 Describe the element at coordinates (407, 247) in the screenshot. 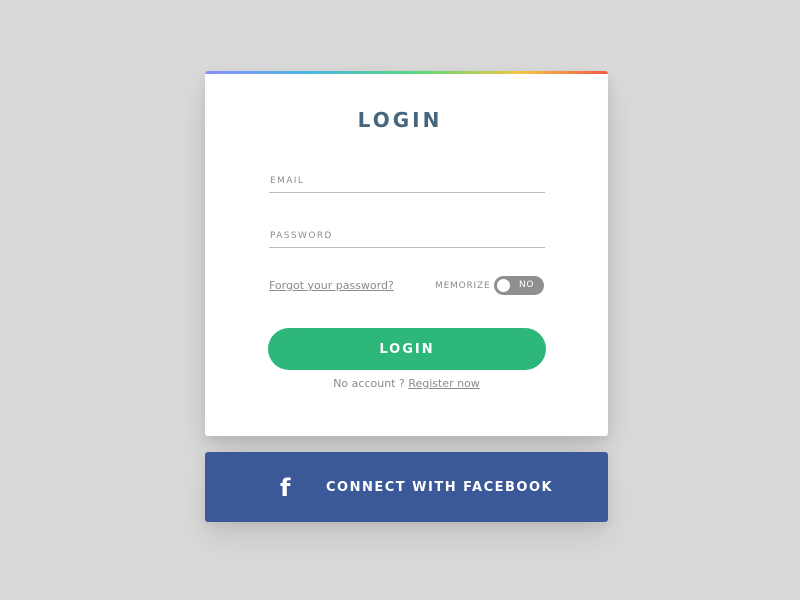

I see `password-underline` at that location.